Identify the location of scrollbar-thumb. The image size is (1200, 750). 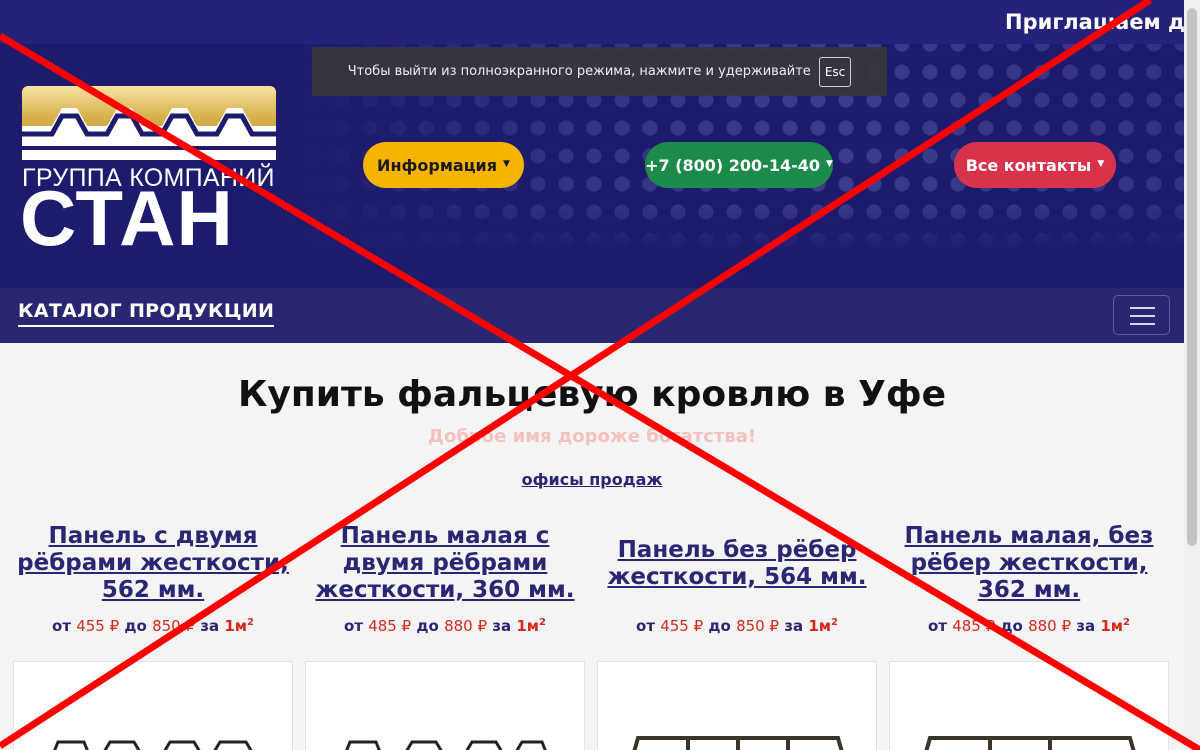
(1192, 277).